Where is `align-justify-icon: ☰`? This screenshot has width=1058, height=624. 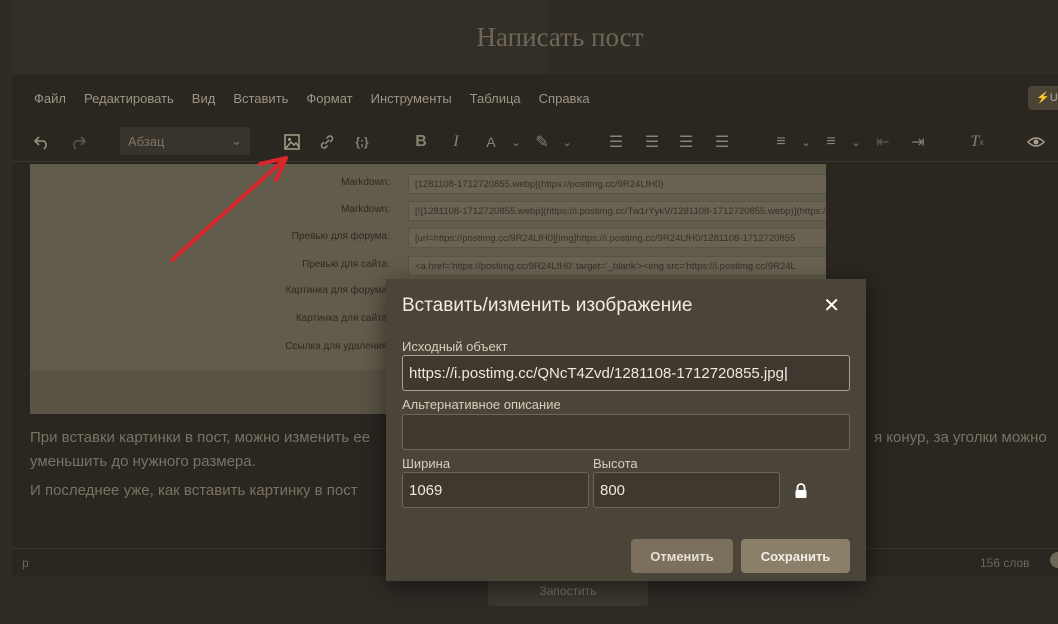 align-justify-icon: ☰ is located at coordinates (722, 142).